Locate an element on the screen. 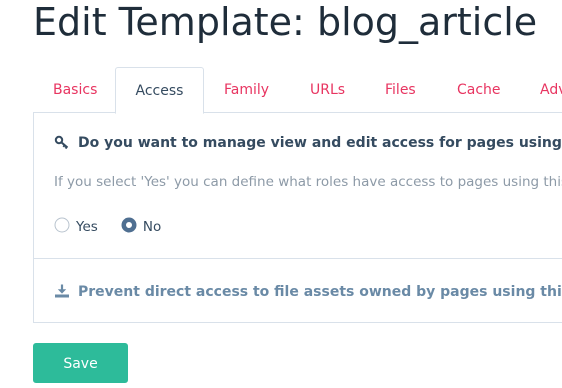 The image size is (562, 388). tab-basics: Basics is located at coordinates (75, 89).